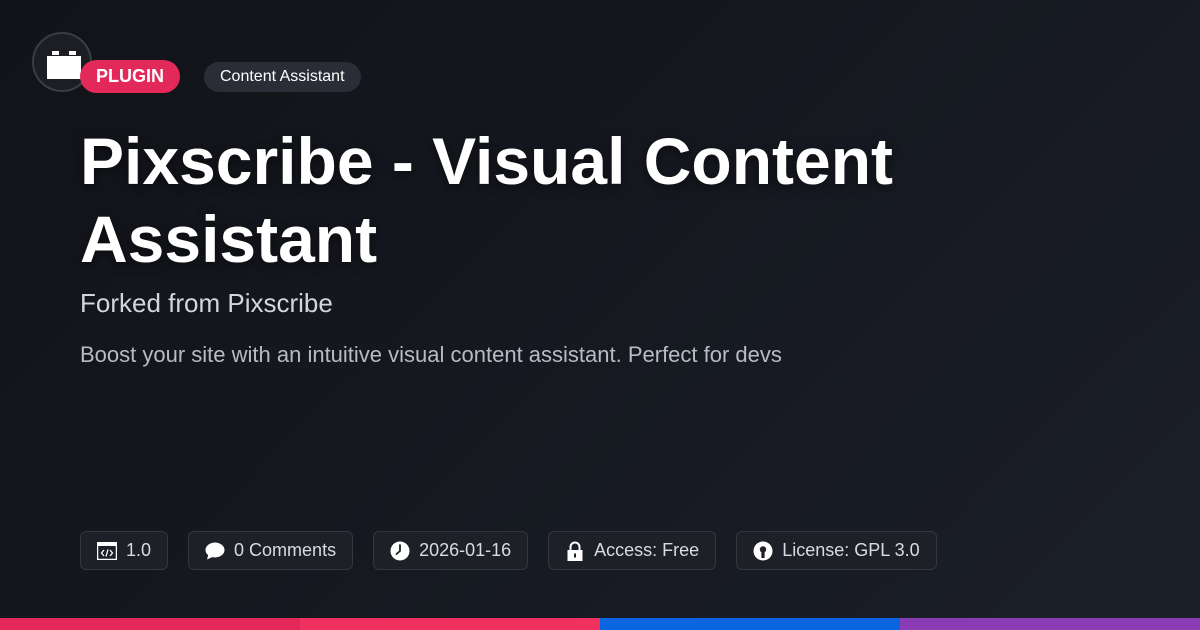  What do you see at coordinates (215, 551) in the screenshot?
I see `comment-icon` at bounding box center [215, 551].